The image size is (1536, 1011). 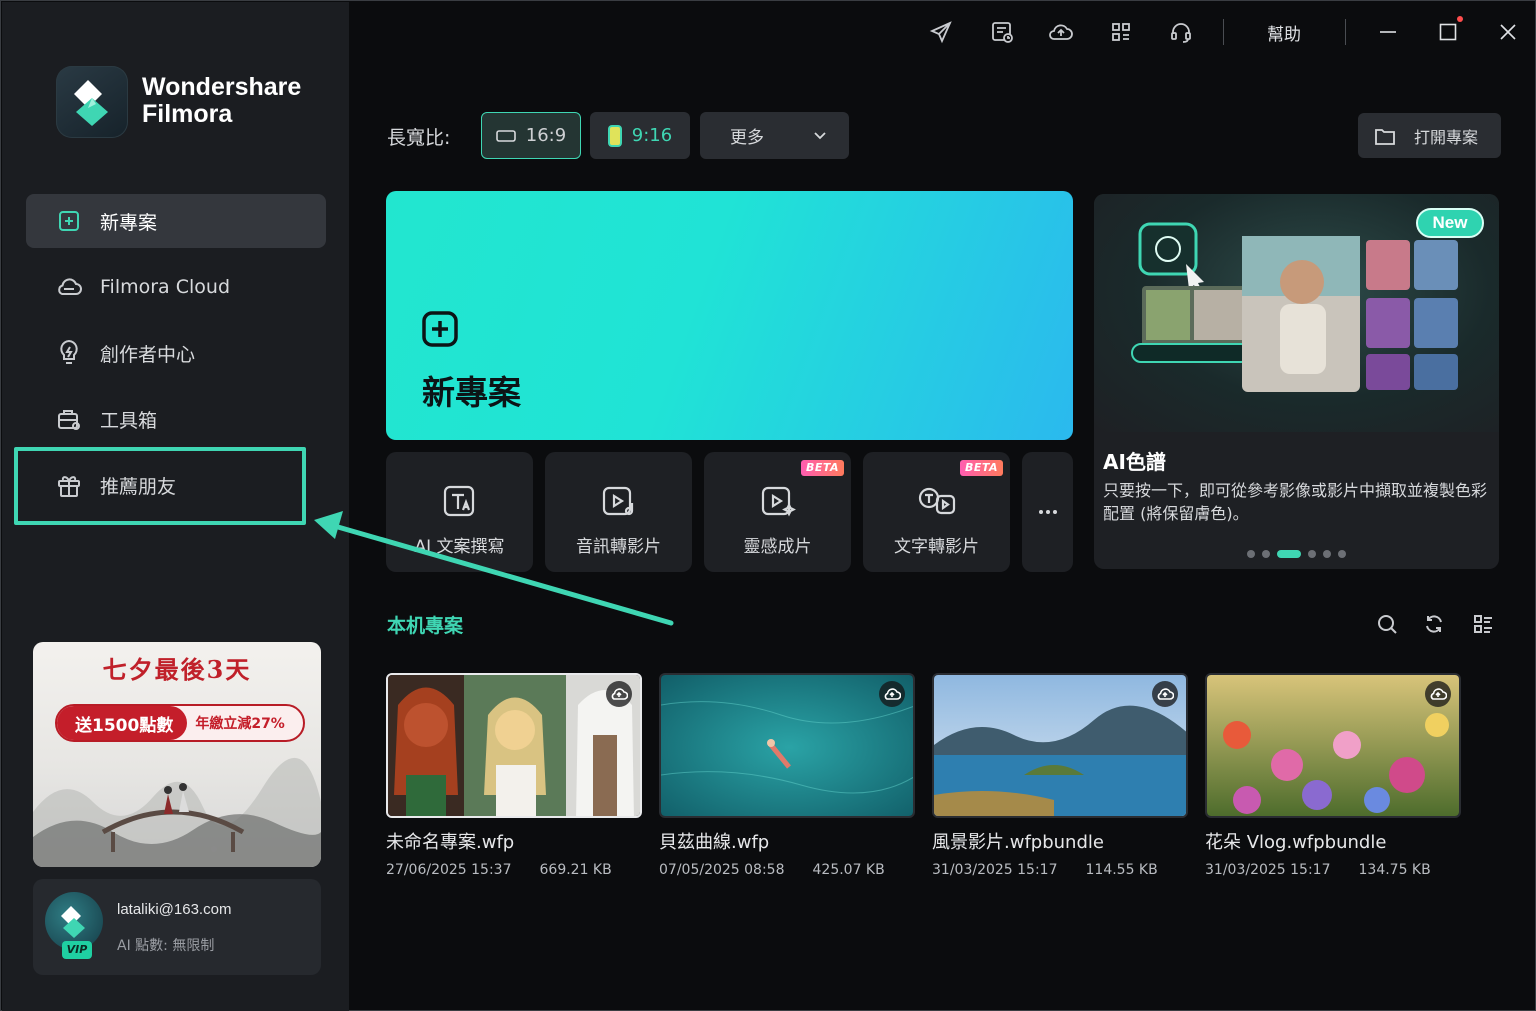 I want to click on sidebar-item-filmora-cloud: Filmora Cloud, so click(x=176, y=287).